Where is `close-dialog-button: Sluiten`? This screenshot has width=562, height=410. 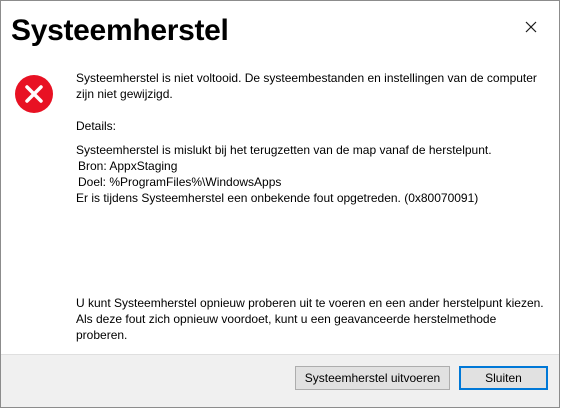 close-dialog-button: Sluiten is located at coordinates (503, 378).